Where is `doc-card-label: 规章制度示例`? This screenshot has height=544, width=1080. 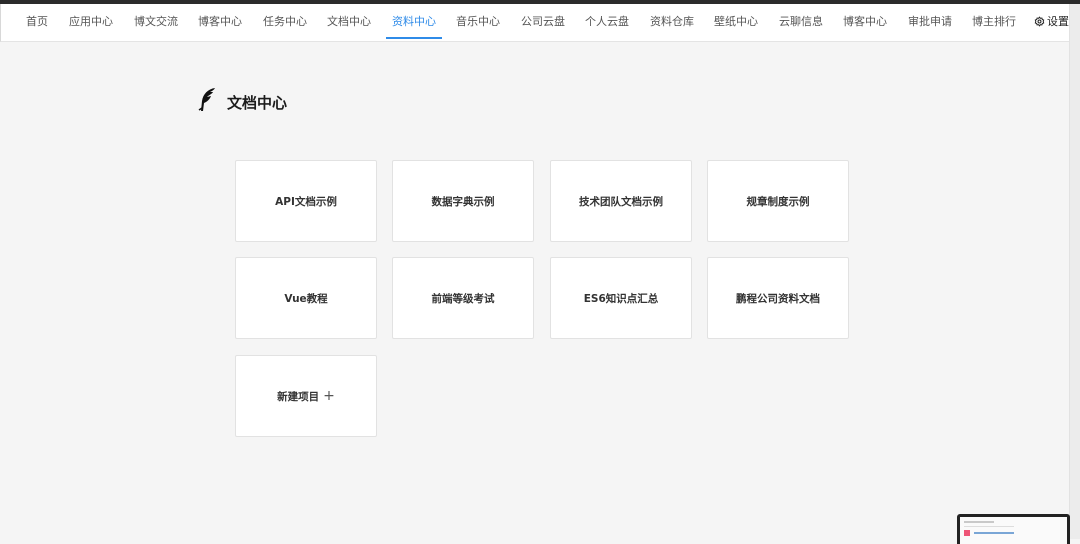
doc-card-label: 规章制度示例 is located at coordinates (778, 201).